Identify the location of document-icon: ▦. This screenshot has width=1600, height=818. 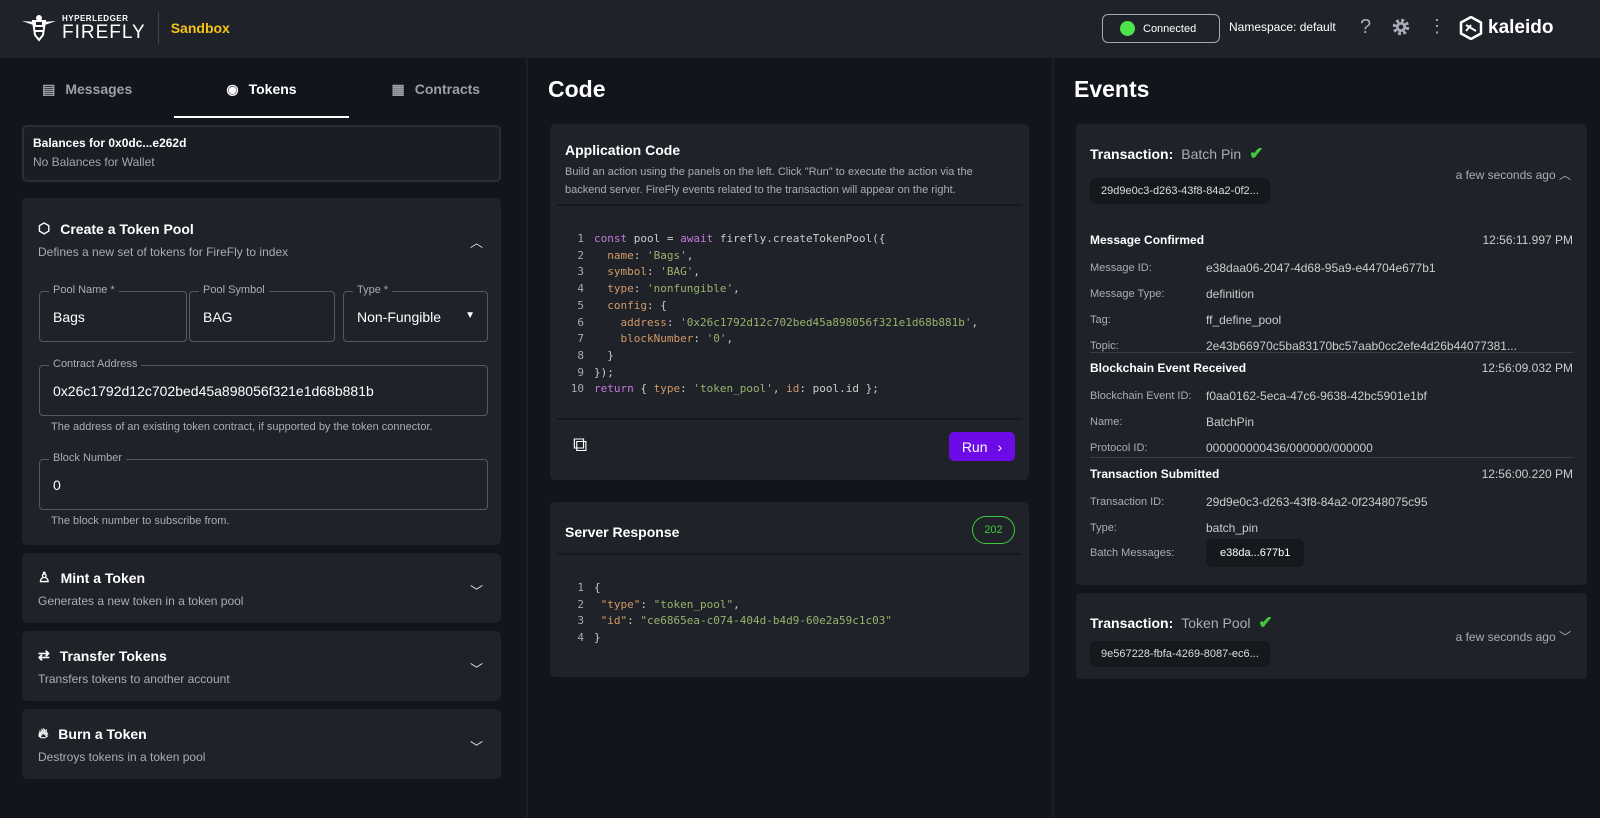
(398, 88).